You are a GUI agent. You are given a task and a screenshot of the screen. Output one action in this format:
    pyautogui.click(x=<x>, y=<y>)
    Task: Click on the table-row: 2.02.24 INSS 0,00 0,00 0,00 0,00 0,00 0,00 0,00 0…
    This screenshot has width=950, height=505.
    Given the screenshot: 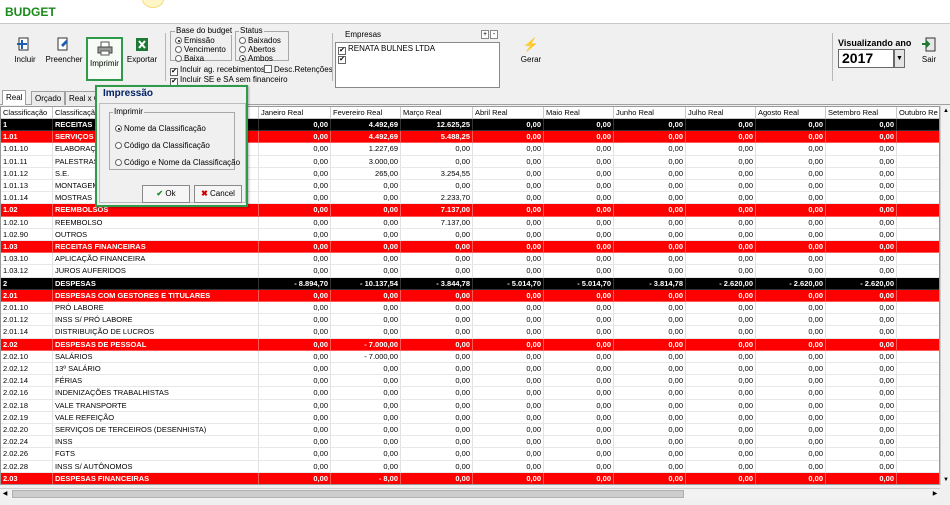 What is the action you would take?
    pyautogui.click(x=470, y=442)
    